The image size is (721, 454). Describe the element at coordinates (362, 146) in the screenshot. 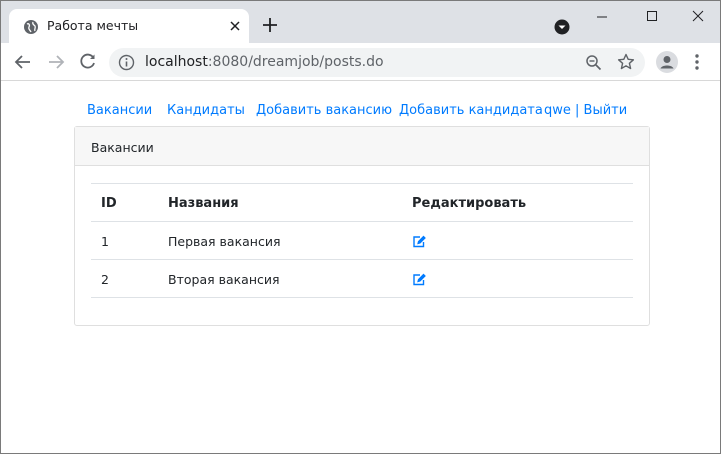

I see `card-header: Вакансии` at that location.